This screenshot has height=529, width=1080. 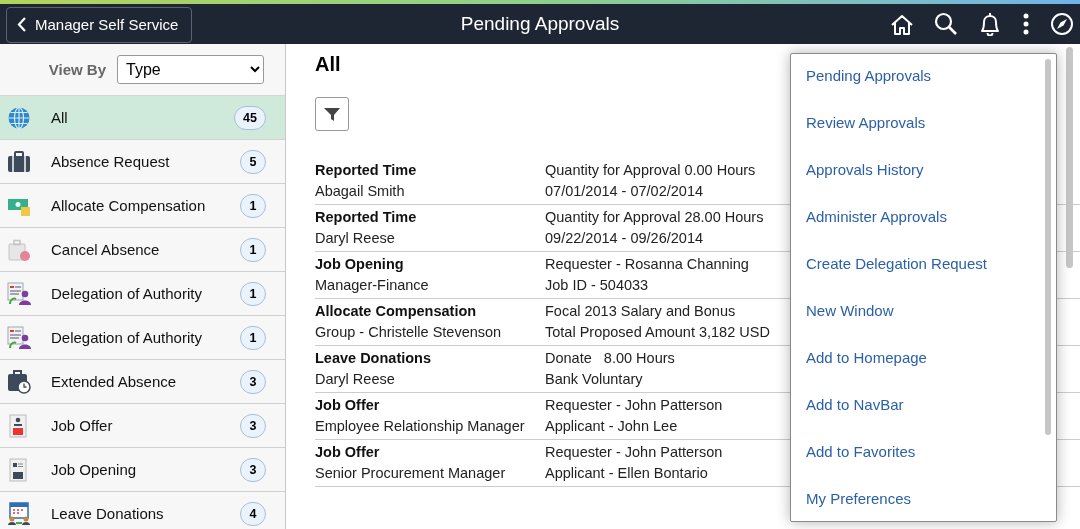 I want to click on item-label: Cancel Absence, so click(x=106, y=249).